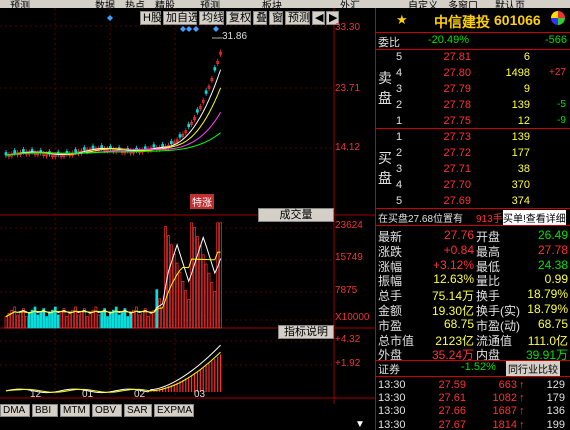 The image size is (570, 430). What do you see at coordinates (478, 367) in the screenshot?
I see `sector-pct: -1.52%` at bounding box center [478, 367].